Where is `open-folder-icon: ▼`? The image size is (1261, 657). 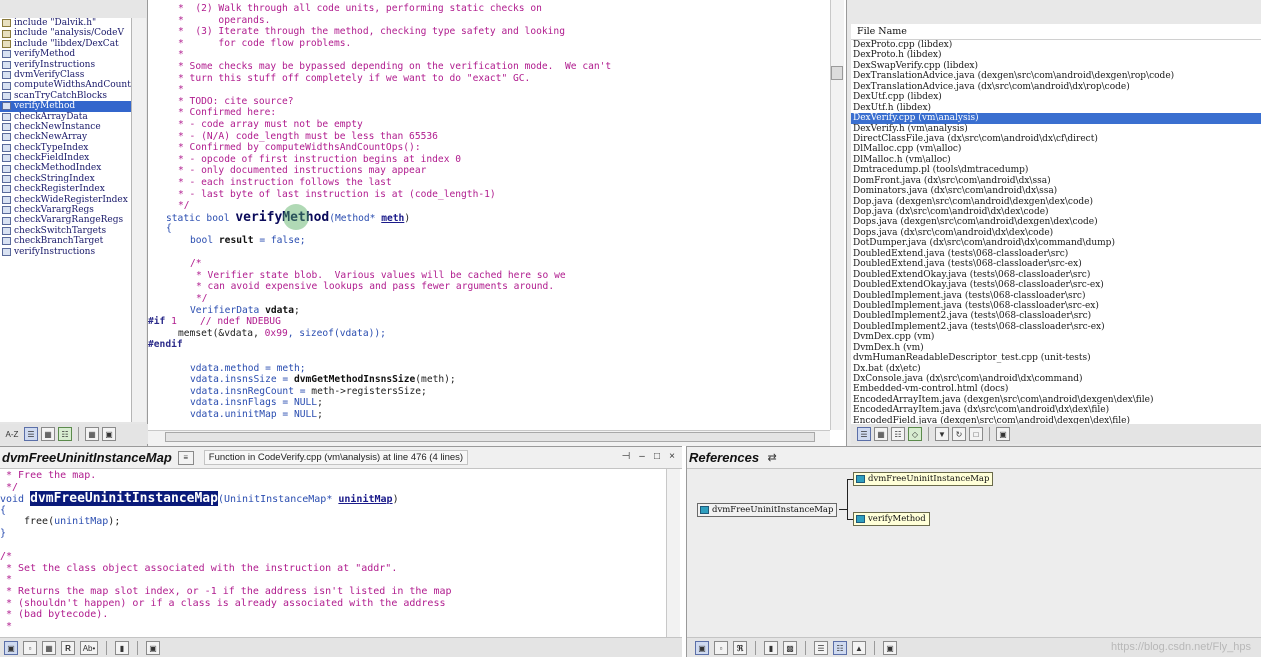 open-folder-icon: ▼ is located at coordinates (942, 434).